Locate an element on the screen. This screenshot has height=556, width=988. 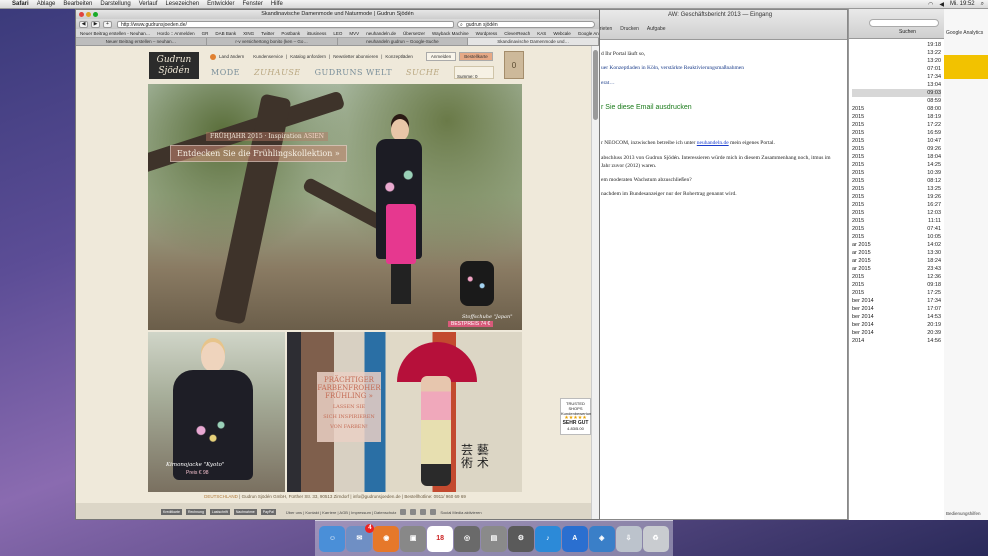
bookmark-item: DAB Bank is located at coordinates (225, 33).